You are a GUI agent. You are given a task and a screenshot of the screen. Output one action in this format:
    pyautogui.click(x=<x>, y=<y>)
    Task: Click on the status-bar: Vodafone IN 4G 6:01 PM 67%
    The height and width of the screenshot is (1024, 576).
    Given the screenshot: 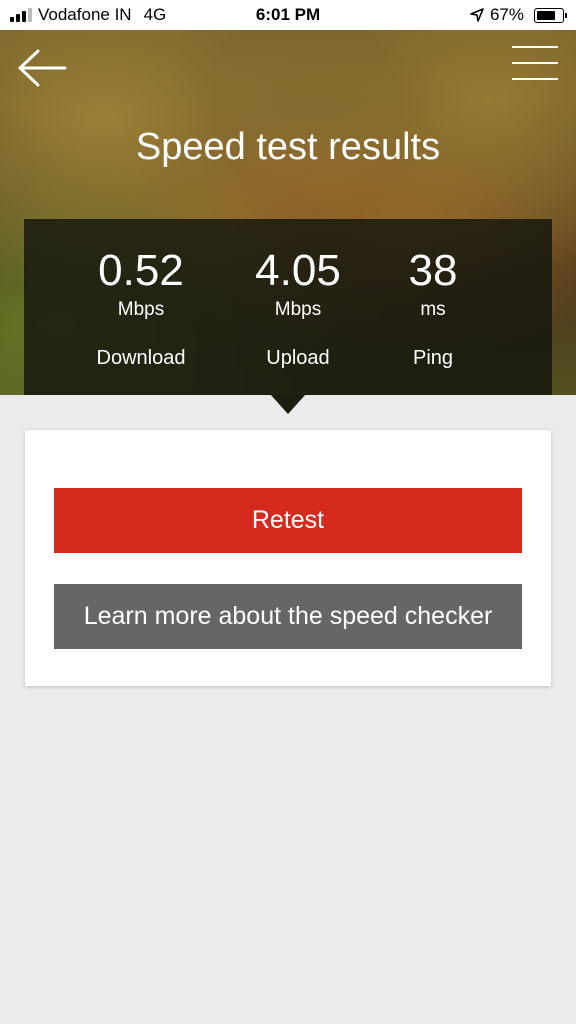 What is the action you would take?
    pyautogui.click(x=288, y=15)
    